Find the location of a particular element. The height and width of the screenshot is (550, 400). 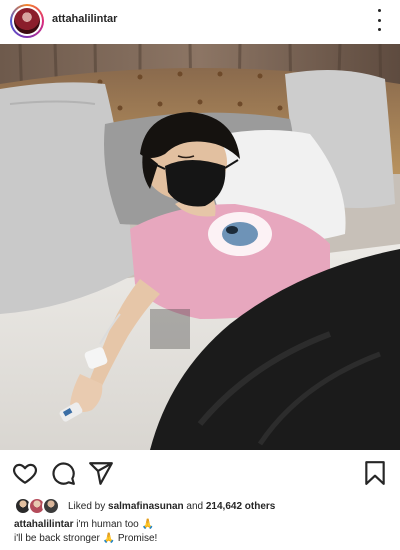

liker-avatar is located at coordinates (51, 506).